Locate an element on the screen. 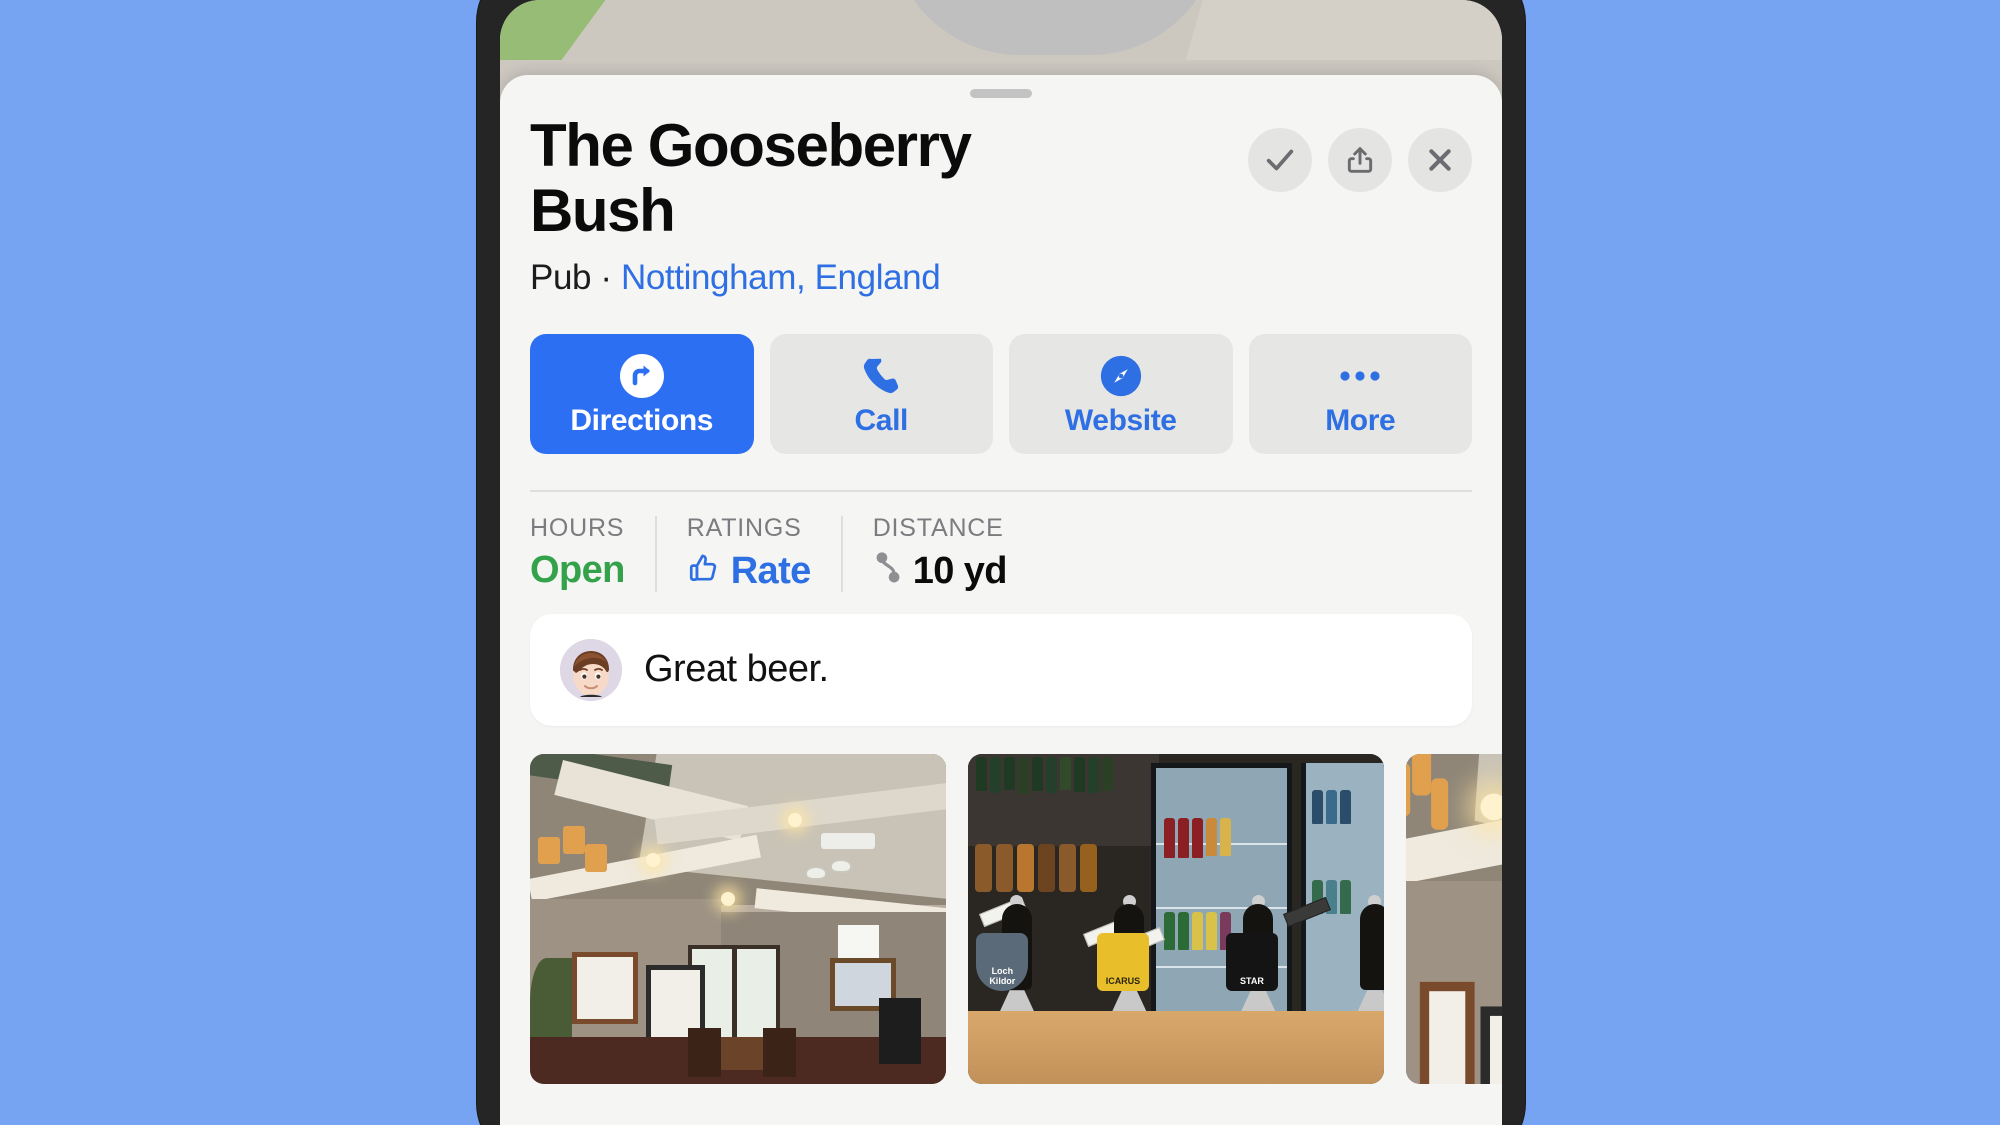 This screenshot has height=1125, width=2000. info-ratings: RATINGS Rate is located at coordinates (747, 552).